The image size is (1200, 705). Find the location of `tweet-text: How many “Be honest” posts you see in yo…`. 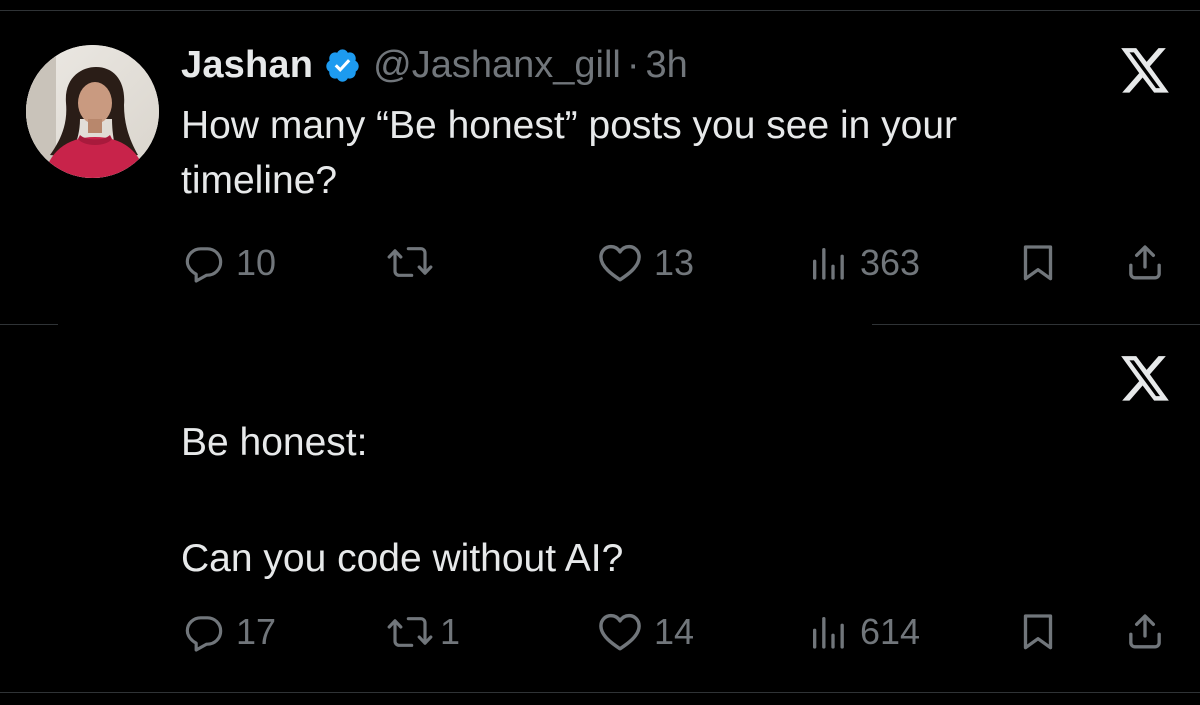

tweet-text: How many “Be honest” posts you see in yo… is located at coordinates (569, 153).